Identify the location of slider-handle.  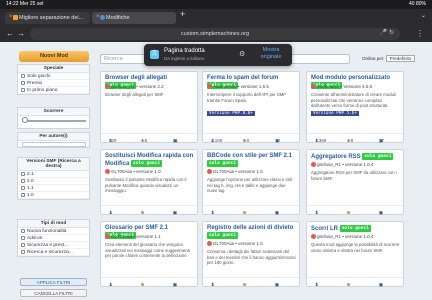
(25, 120).